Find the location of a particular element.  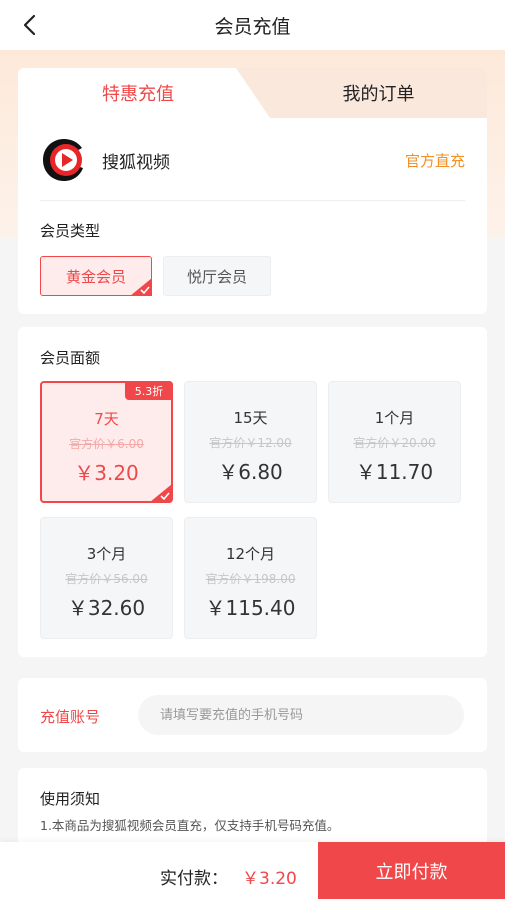

amount-price: ￥3.20 is located at coordinates (106, 473).